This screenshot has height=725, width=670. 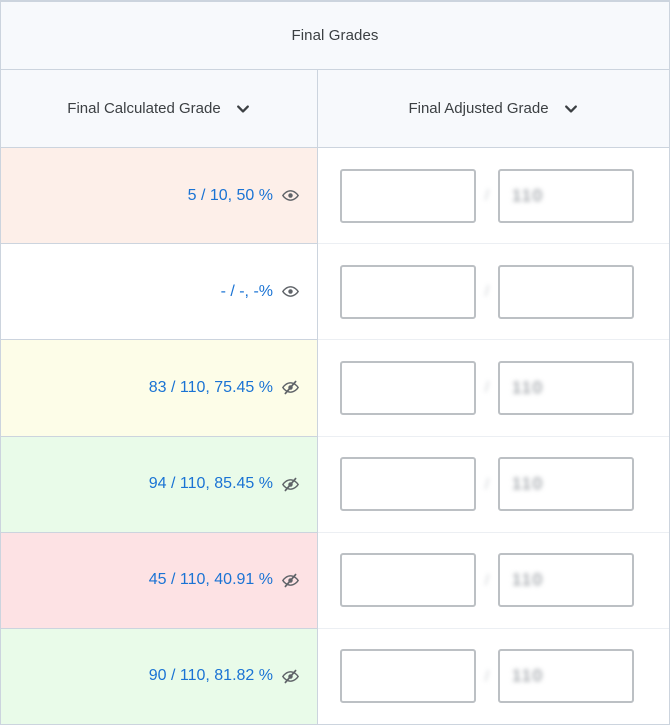 What do you see at coordinates (246, 291) in the screenshot?
I see `calculated-grade-value: - / -, -%` at bounding box center [246, 291].